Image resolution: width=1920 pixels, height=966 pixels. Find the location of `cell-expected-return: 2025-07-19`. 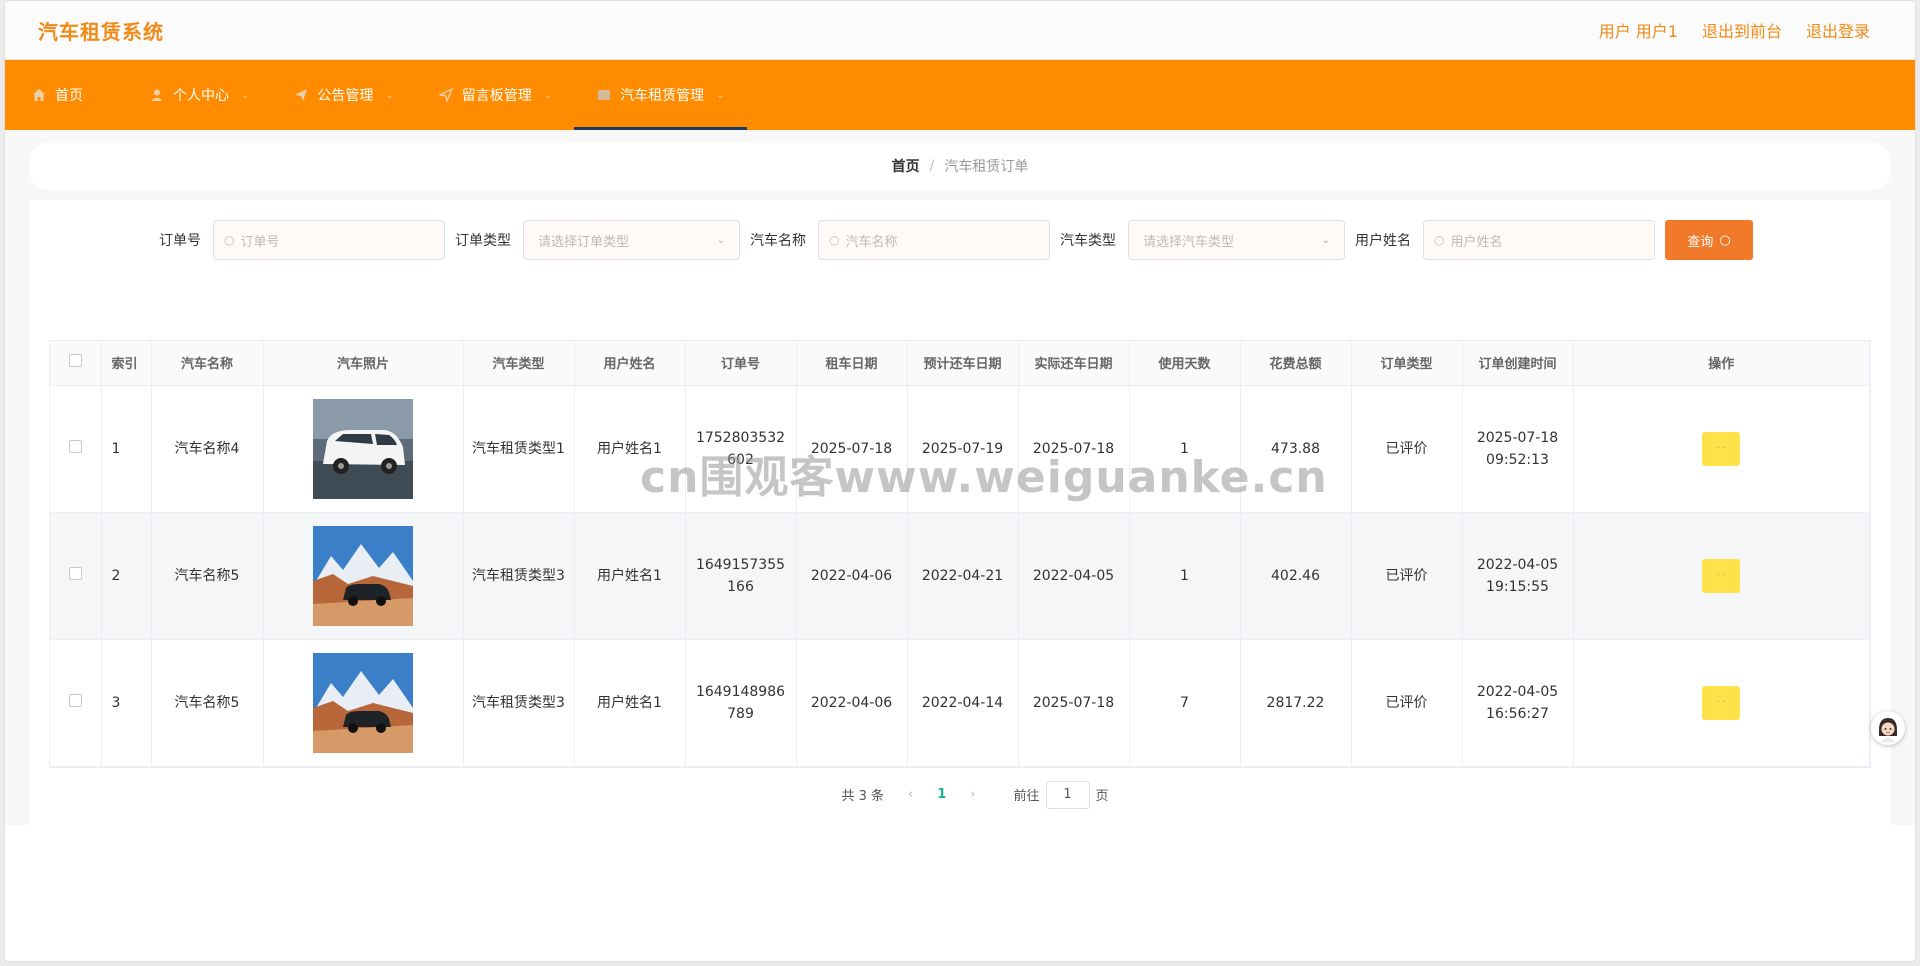

cell-expected-return: 2025-07-19 is located at coordinates (963, 449).